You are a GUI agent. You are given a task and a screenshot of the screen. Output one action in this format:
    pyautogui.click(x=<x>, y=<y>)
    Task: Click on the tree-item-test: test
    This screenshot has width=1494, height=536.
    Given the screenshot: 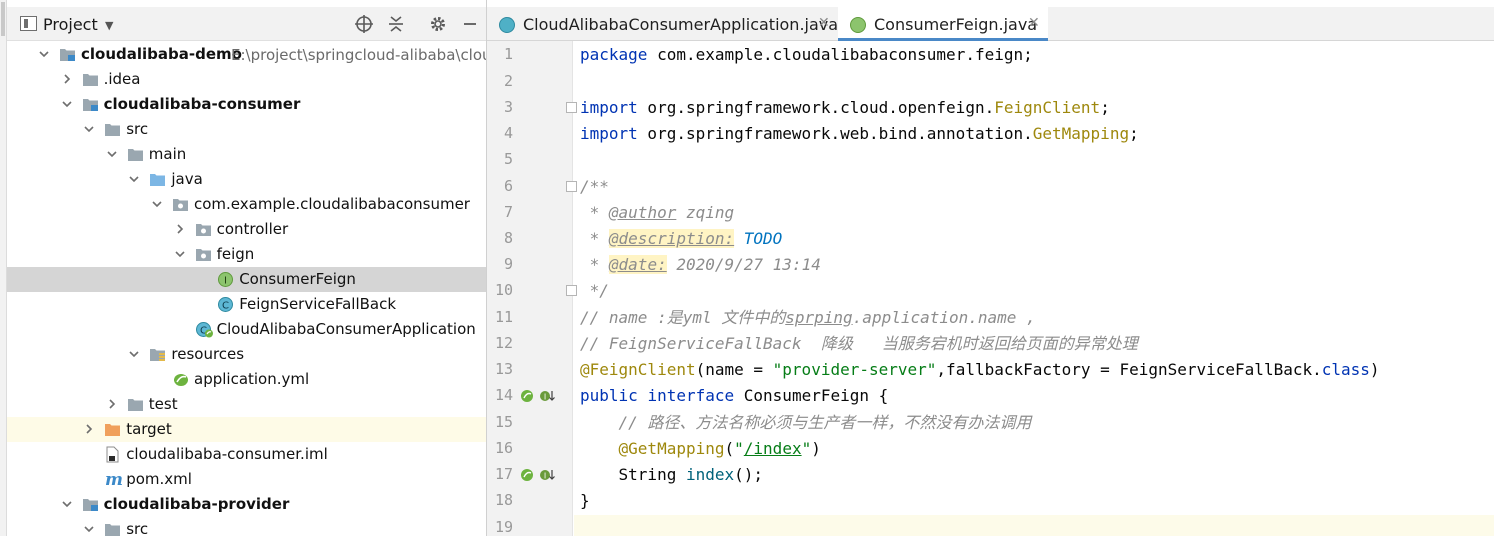 What is the action you would take?
    pyautogui.click(x=246, y=404)
    